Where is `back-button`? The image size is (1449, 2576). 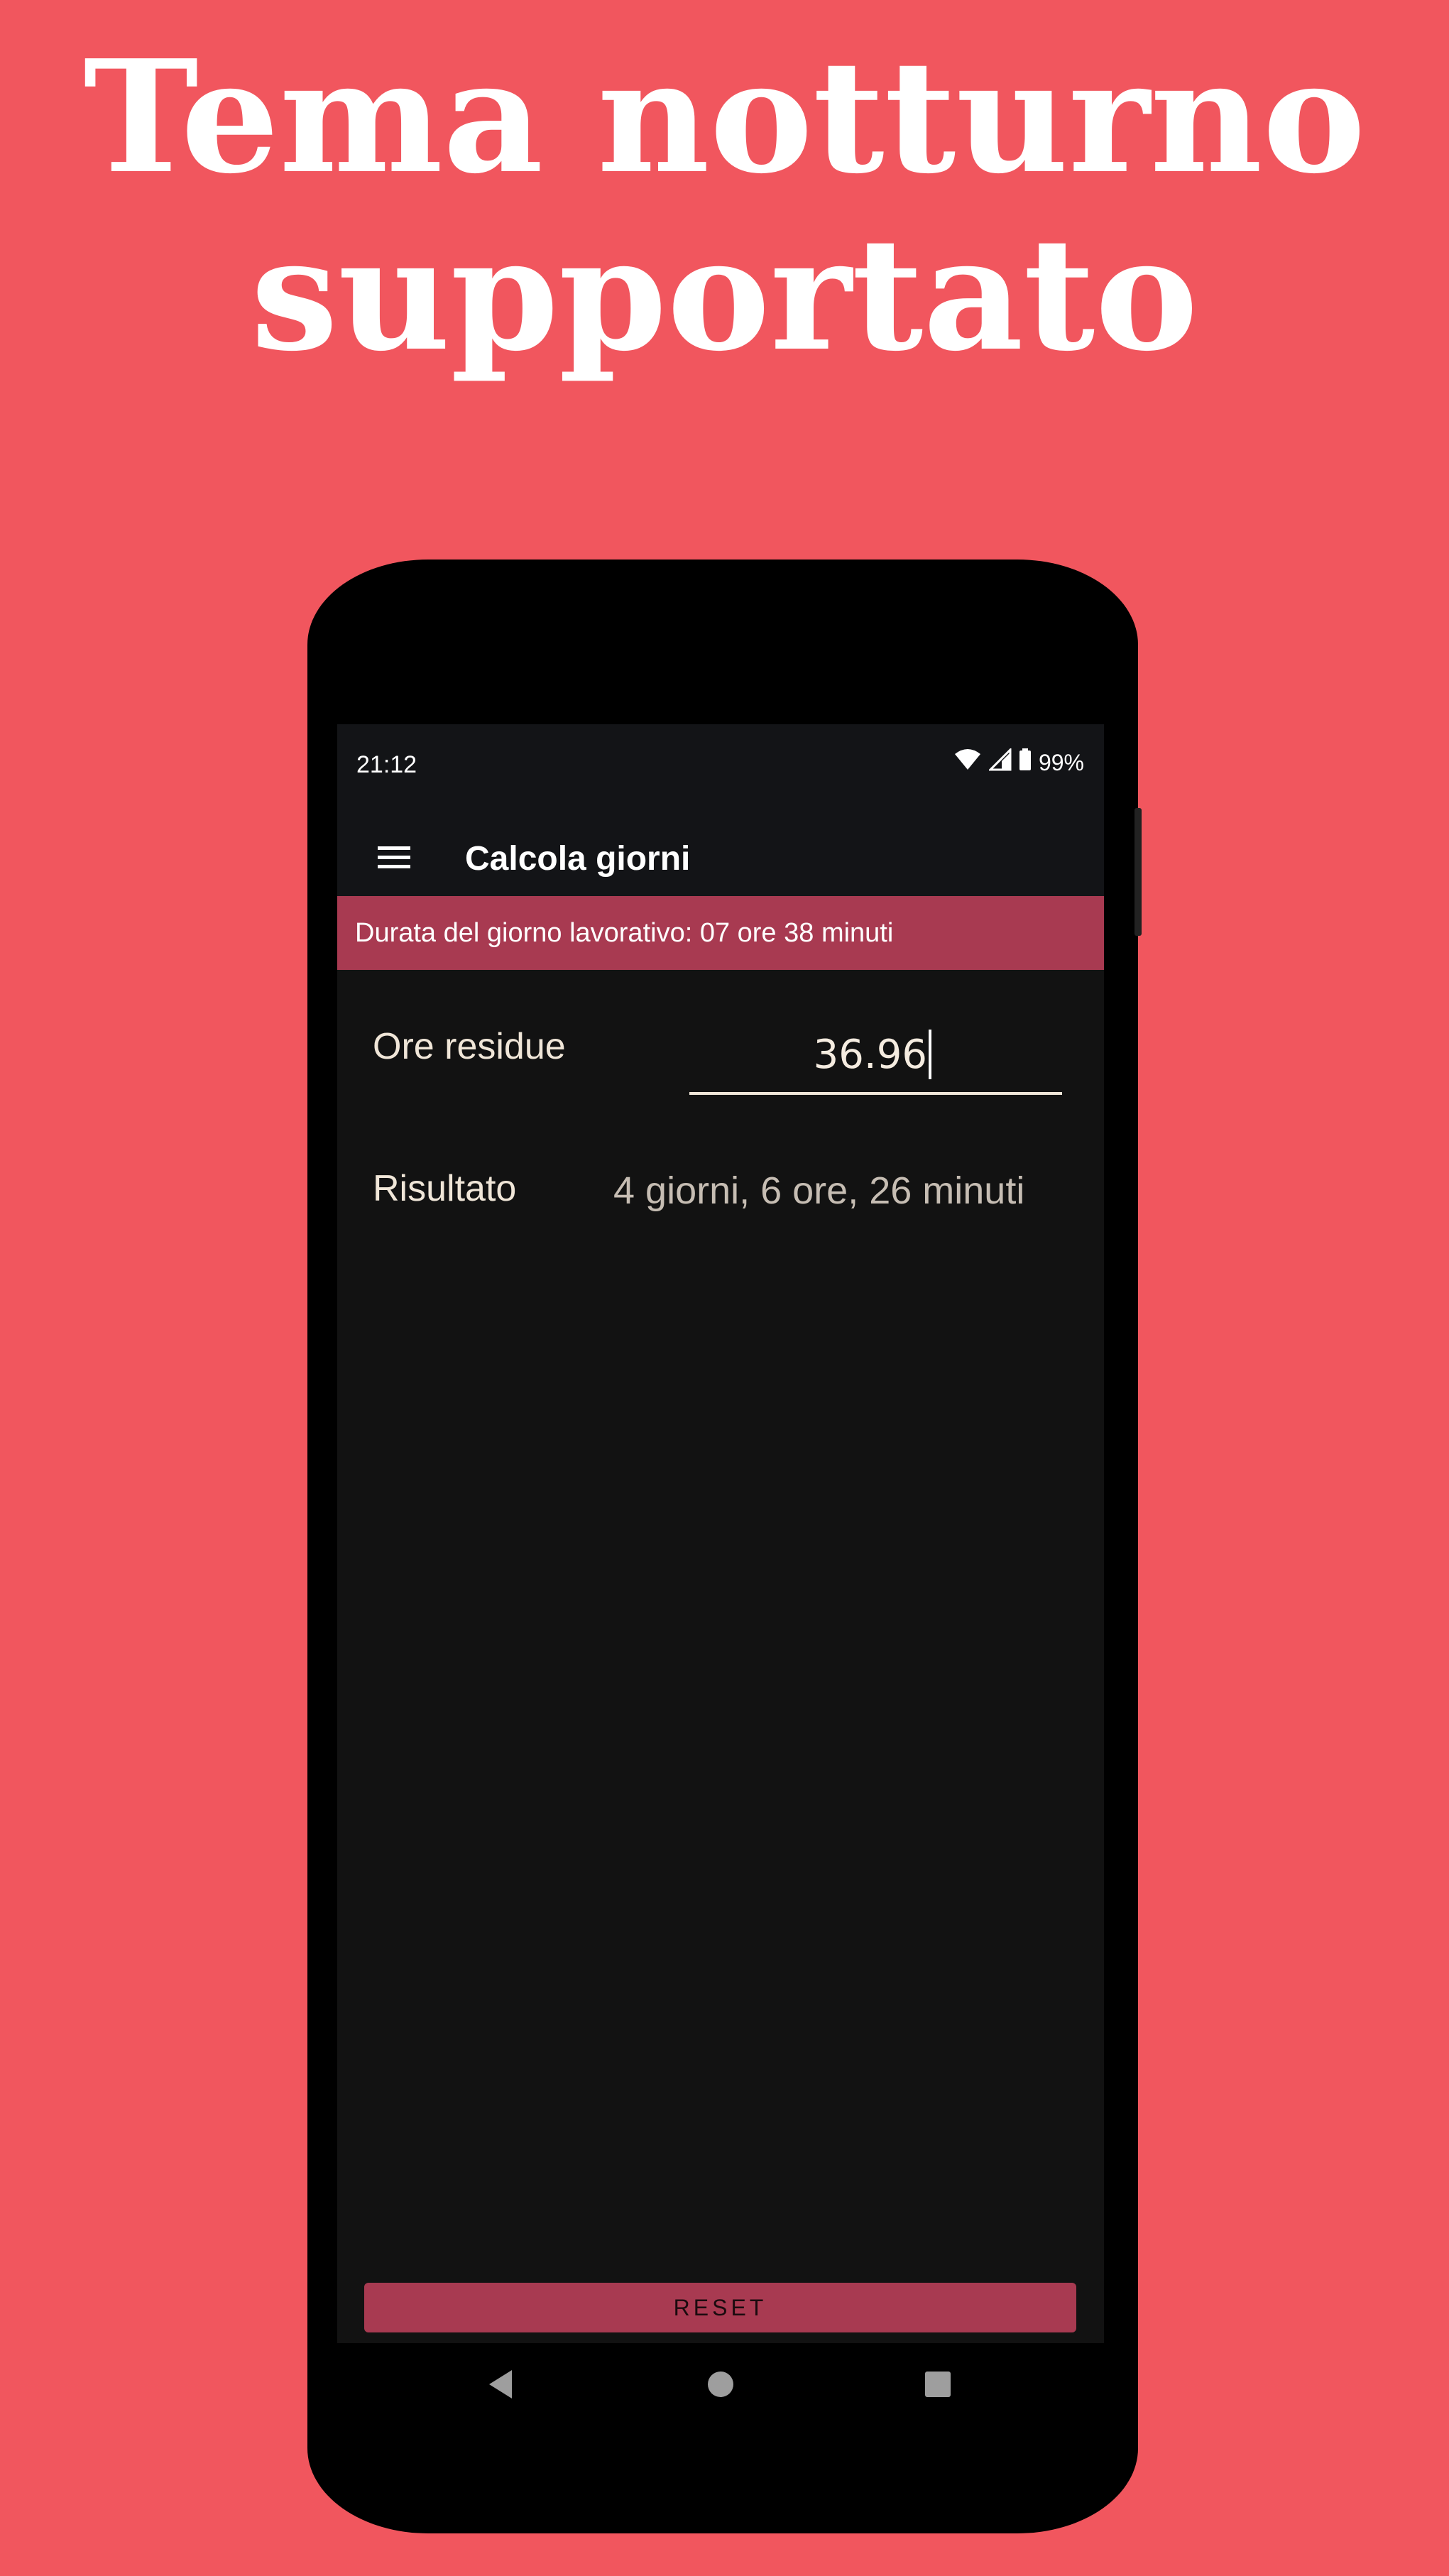 back-button is located at coordinates (500, 2385).